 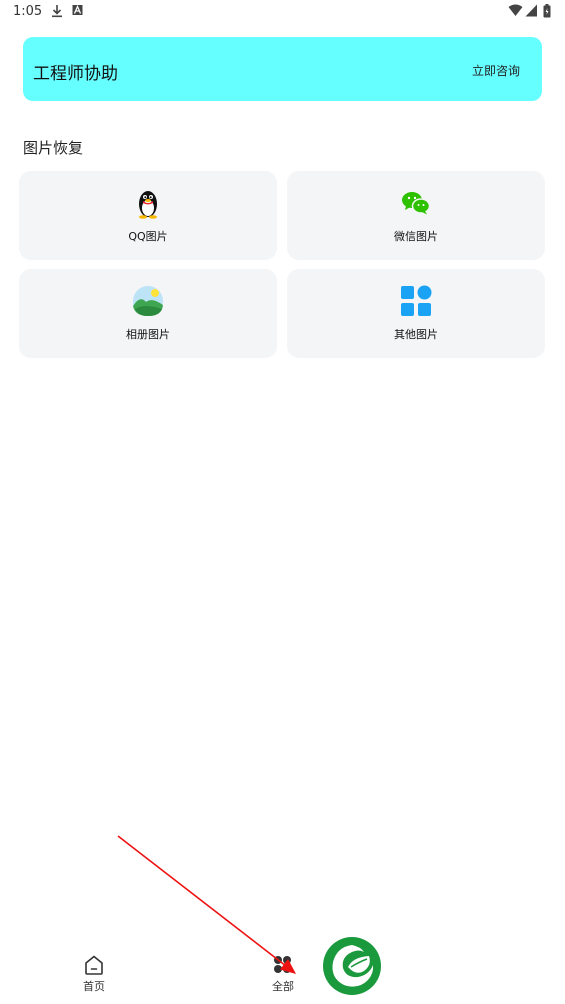 What do you see at coordinates (94, 965) in the screenshot?
I see `home-icon` at bounding box center [94, 965].